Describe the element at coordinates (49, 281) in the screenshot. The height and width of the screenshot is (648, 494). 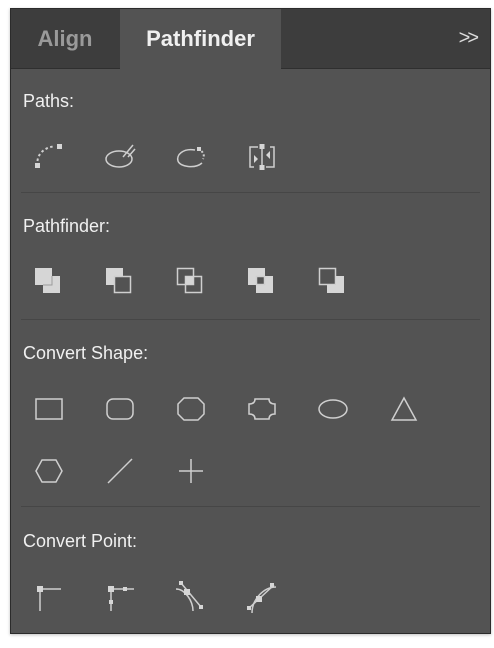
I see `unite-icon` at that location.